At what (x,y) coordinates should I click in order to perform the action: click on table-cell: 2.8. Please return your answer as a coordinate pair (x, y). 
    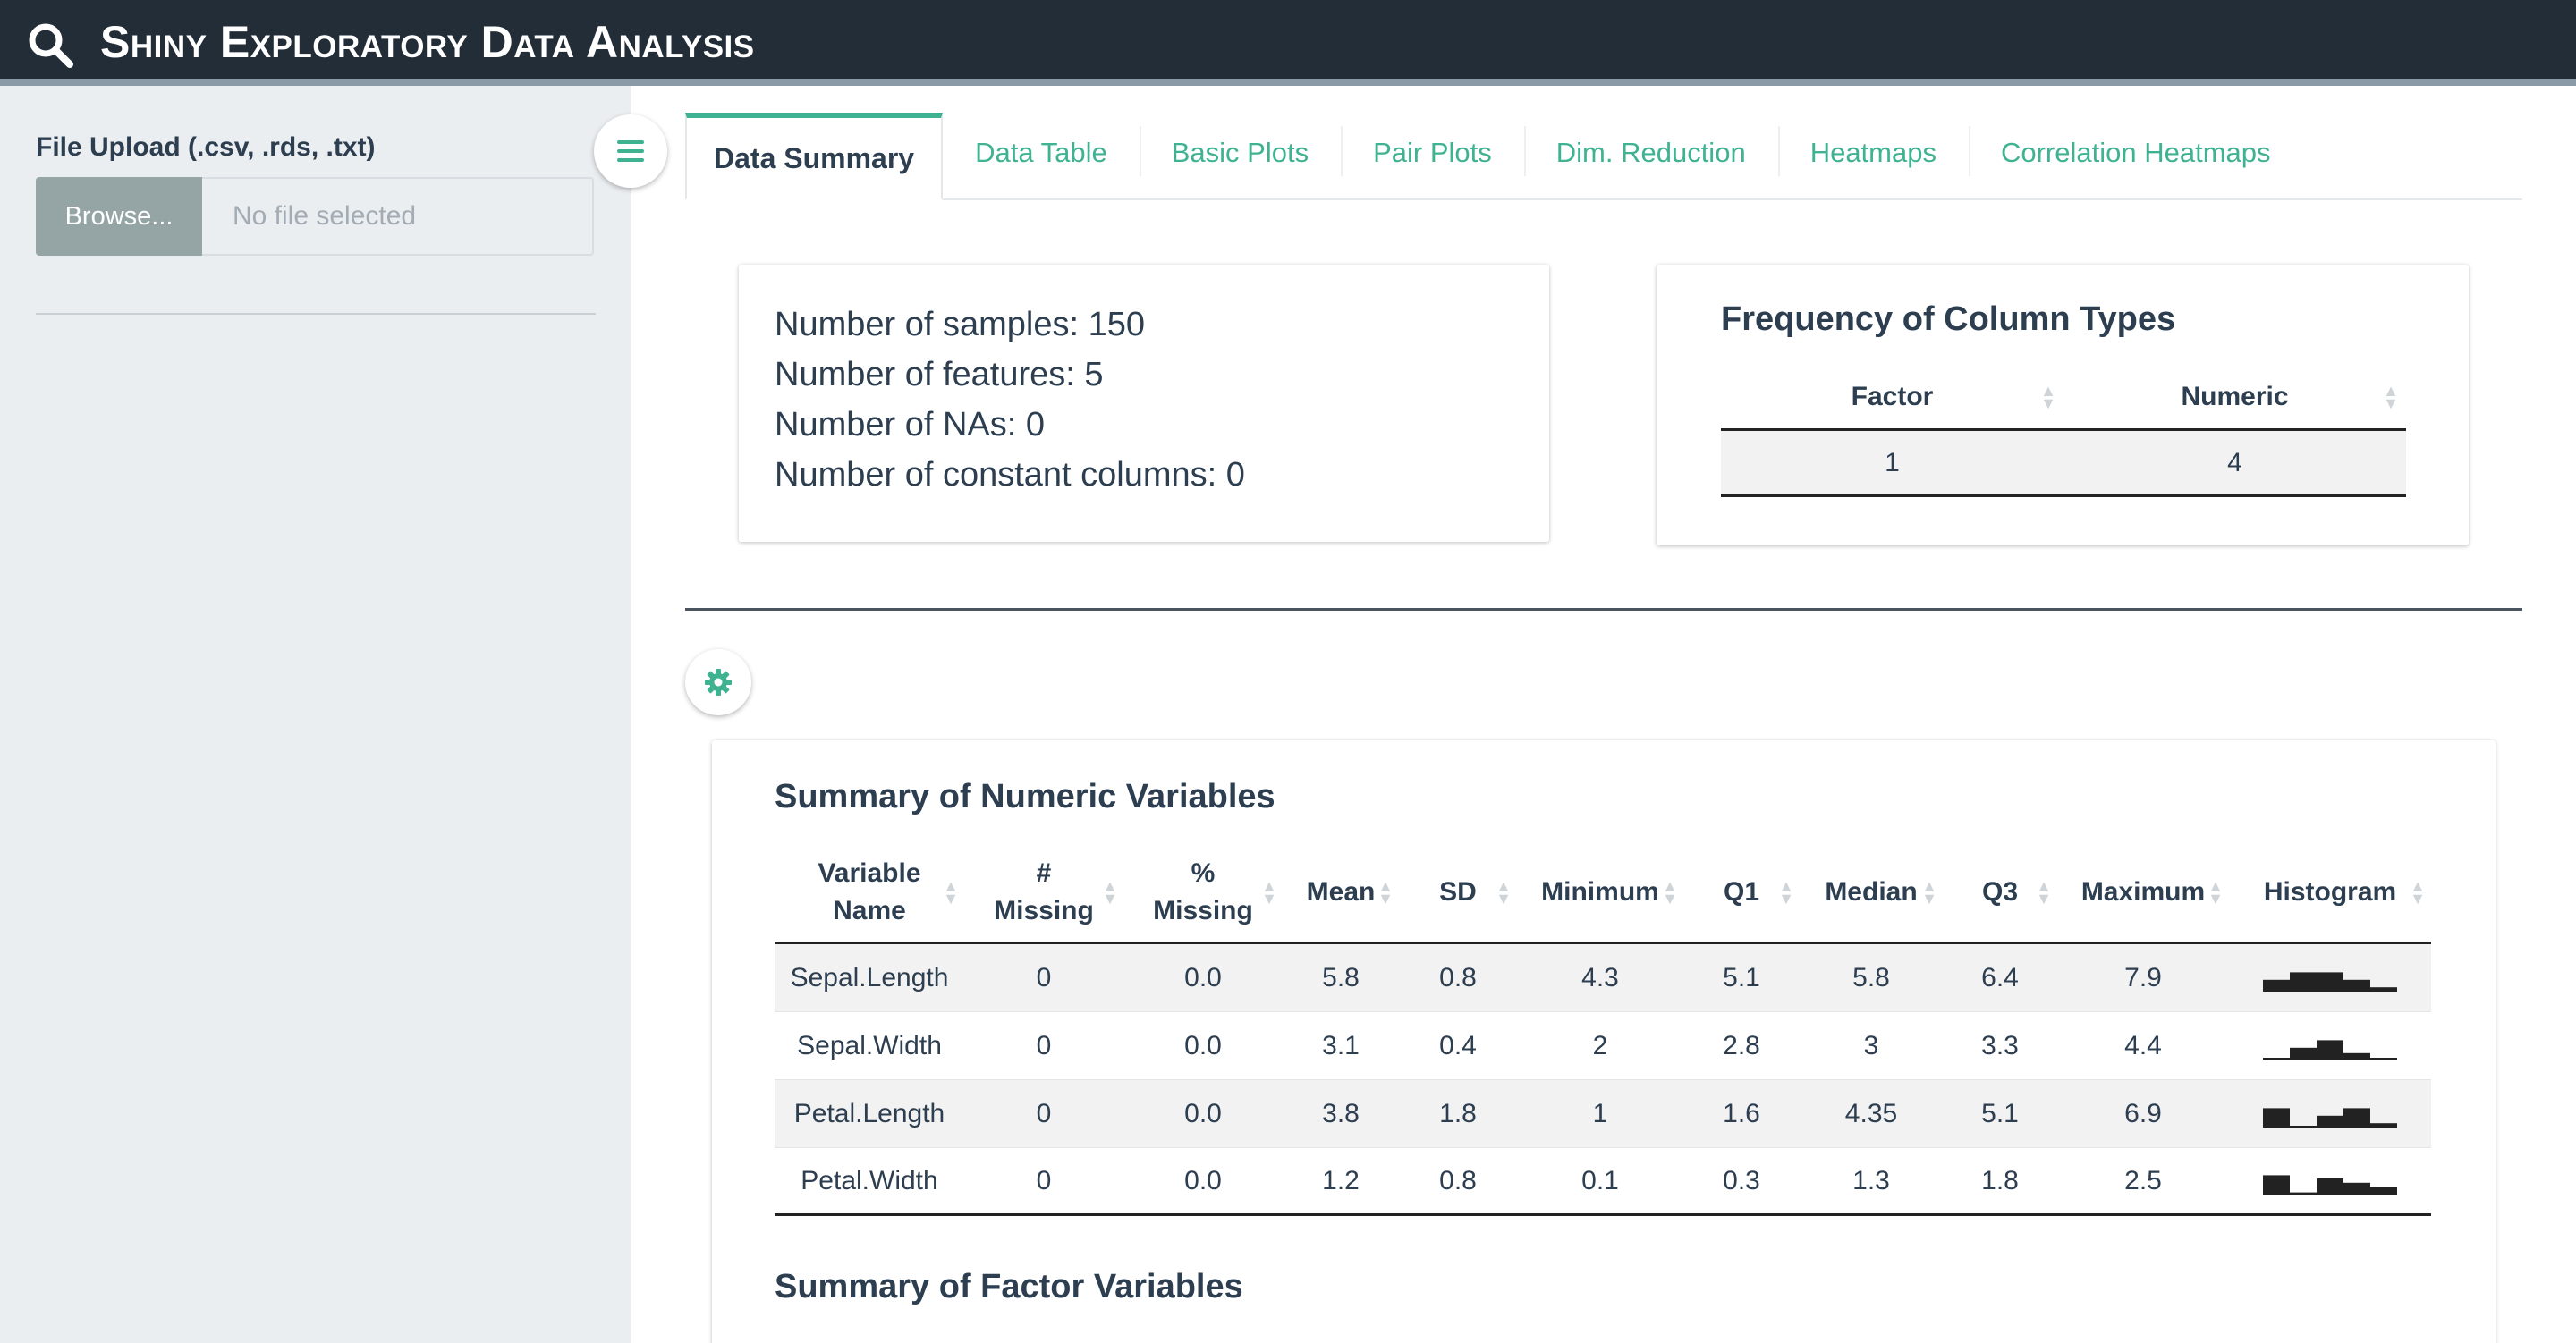
    Looking at the image, I should click on (1741, 1045).